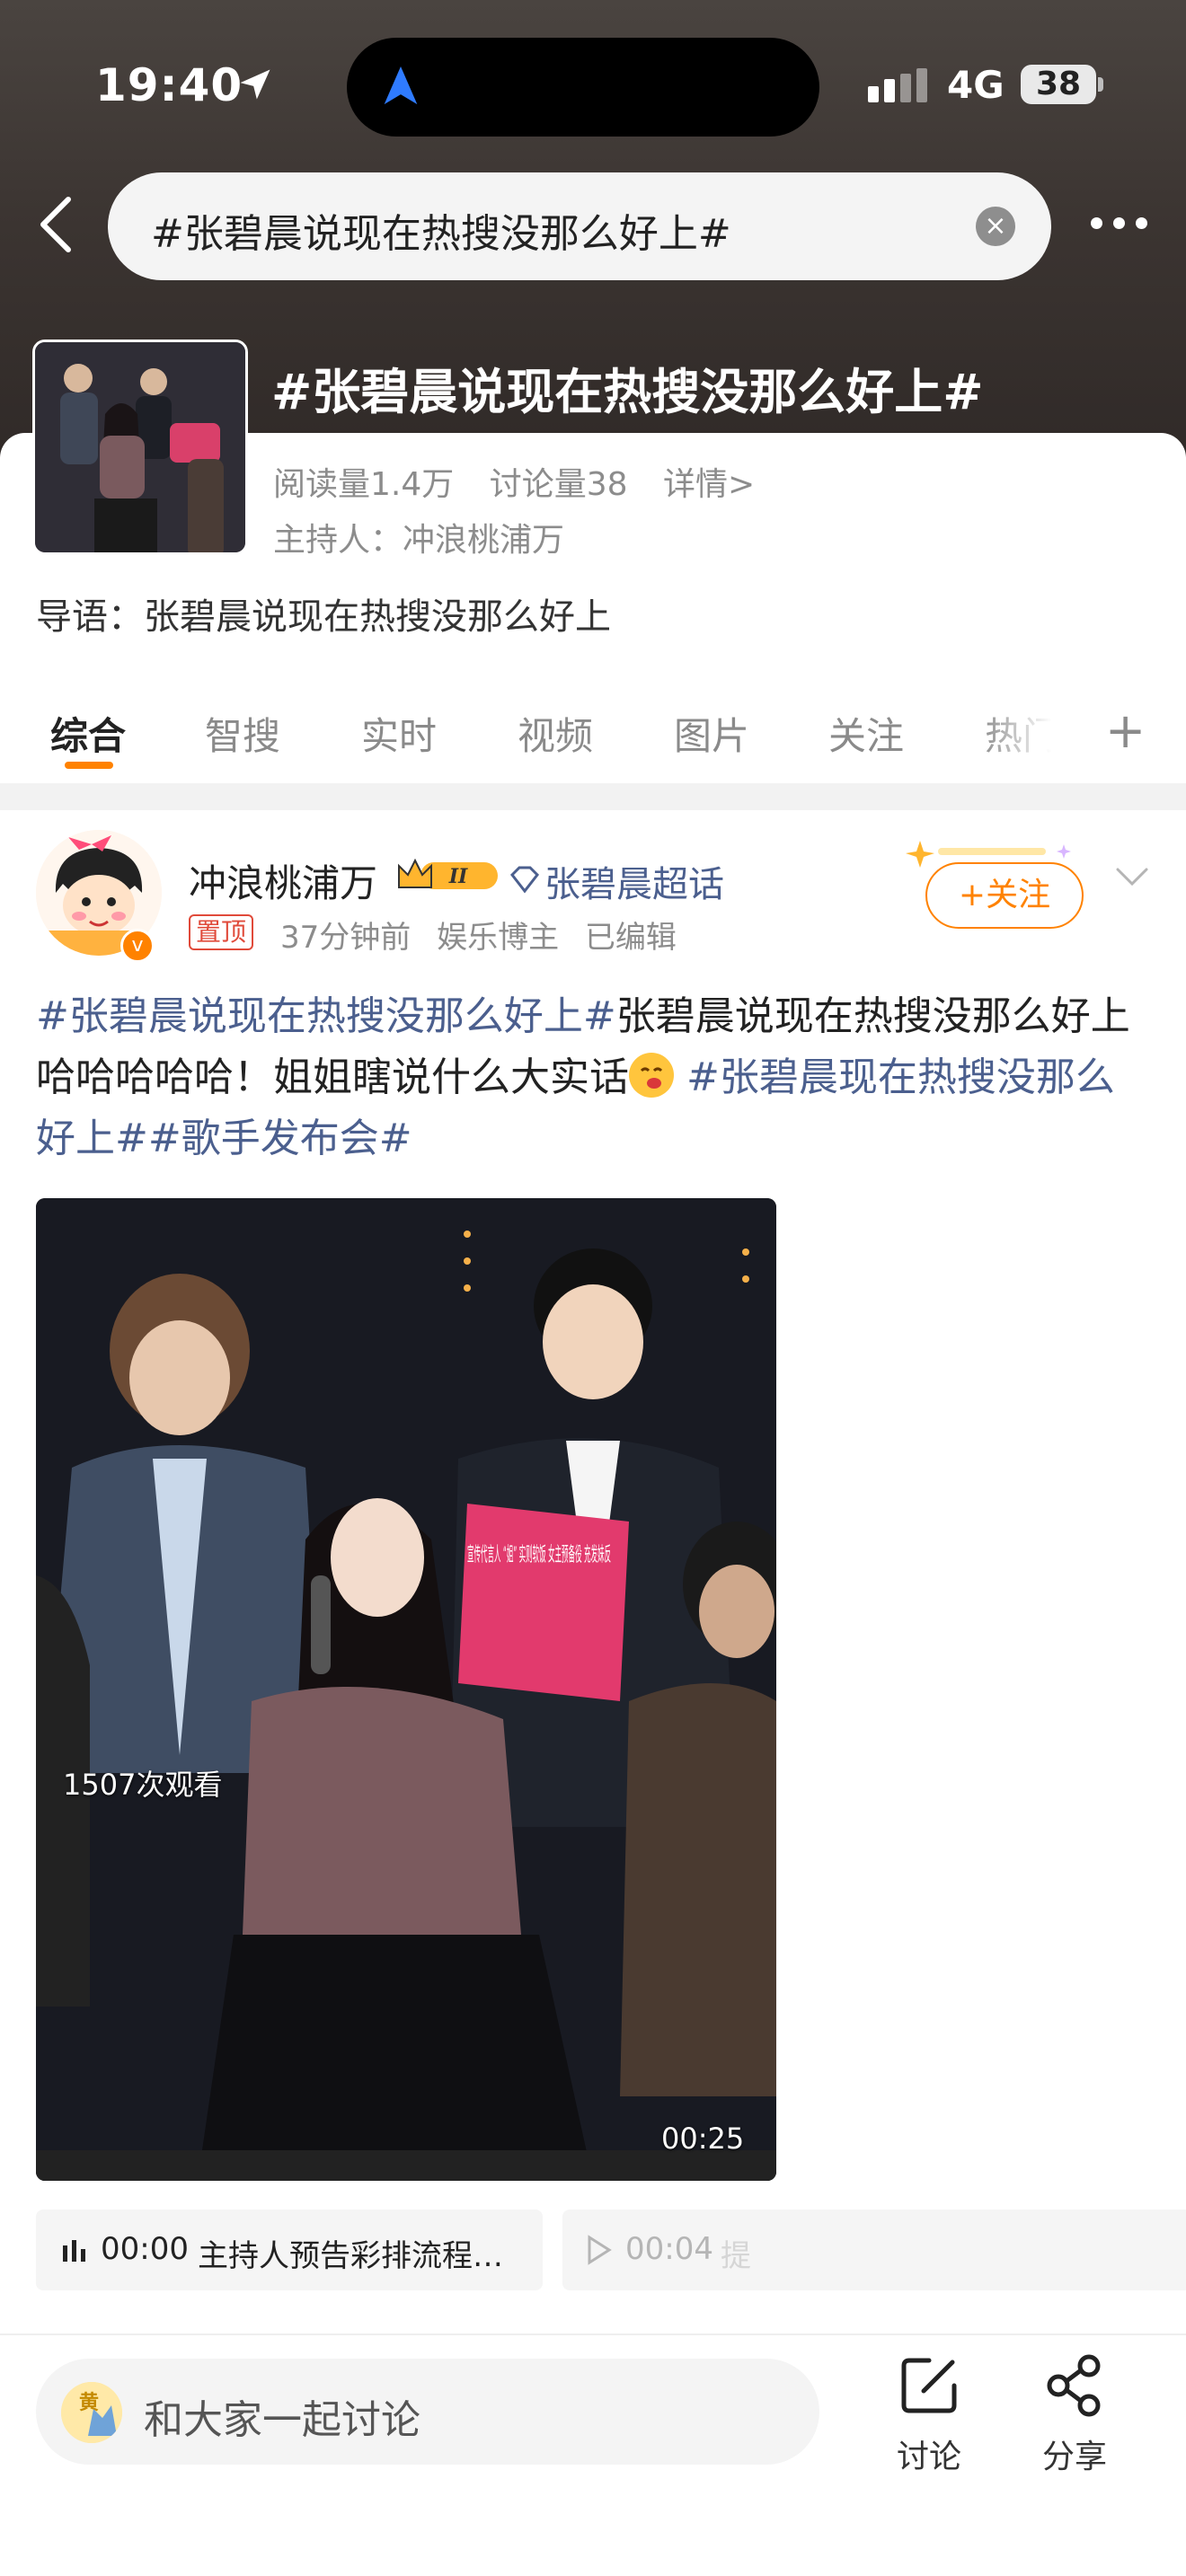 This screenshot has height=2576, width=1186. I want to click on super-topic-link: 张碧晨超话, so click(634, 881).